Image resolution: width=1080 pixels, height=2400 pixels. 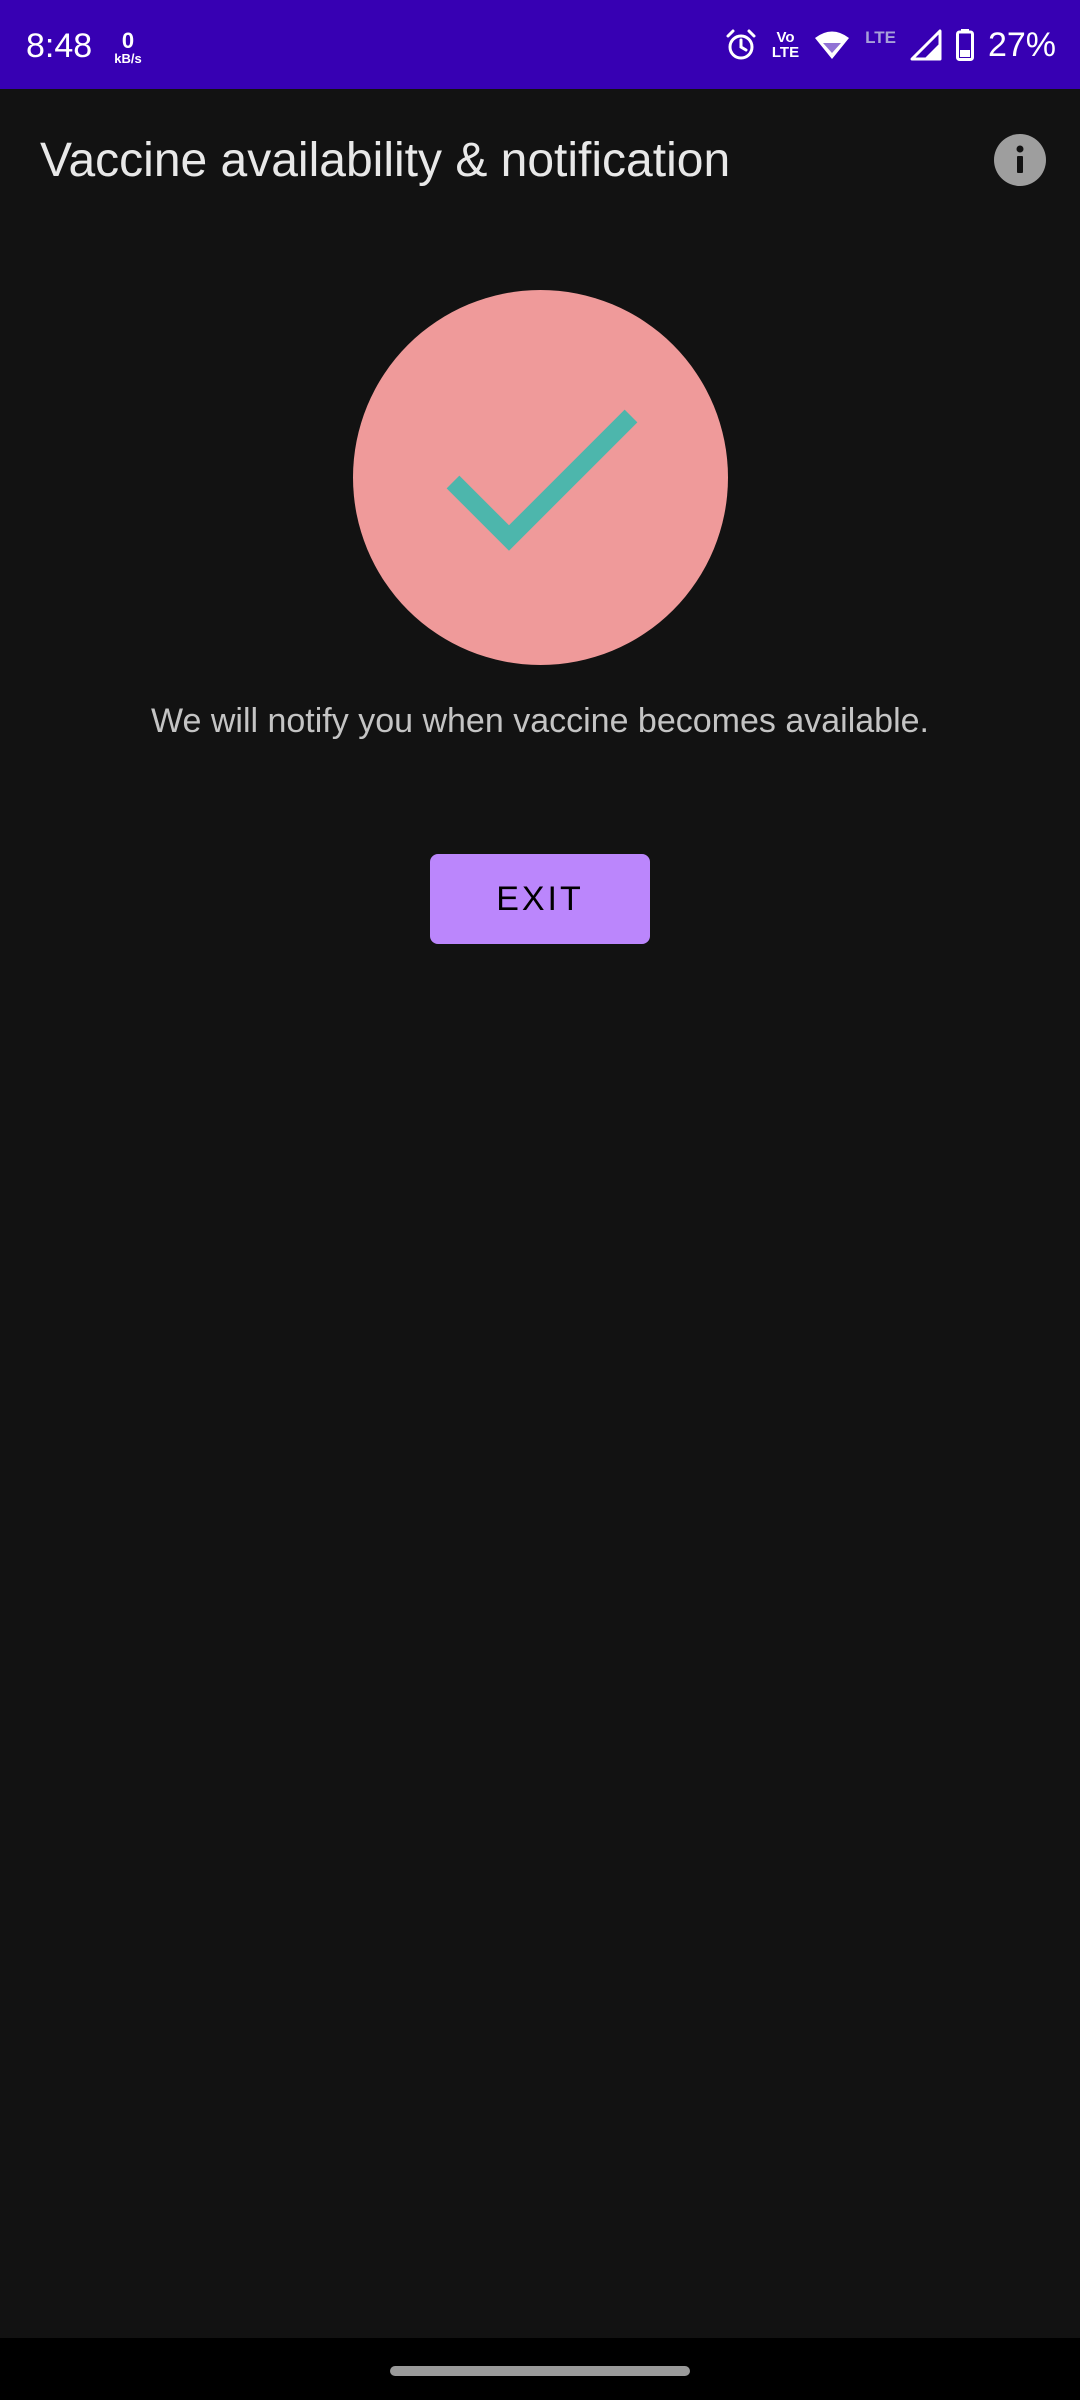 What do you see at coordinates (1021, 45) in the screenshot?
I see `battery-percent: 27%` at bounding box center [1021, 45].